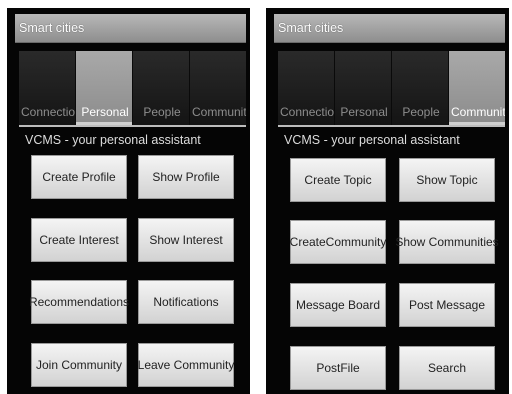  What do you see at coordinates (186, 177) in the screenshot?
I see `show-profile-button: Show Profile` at bounding box center [186, 177].